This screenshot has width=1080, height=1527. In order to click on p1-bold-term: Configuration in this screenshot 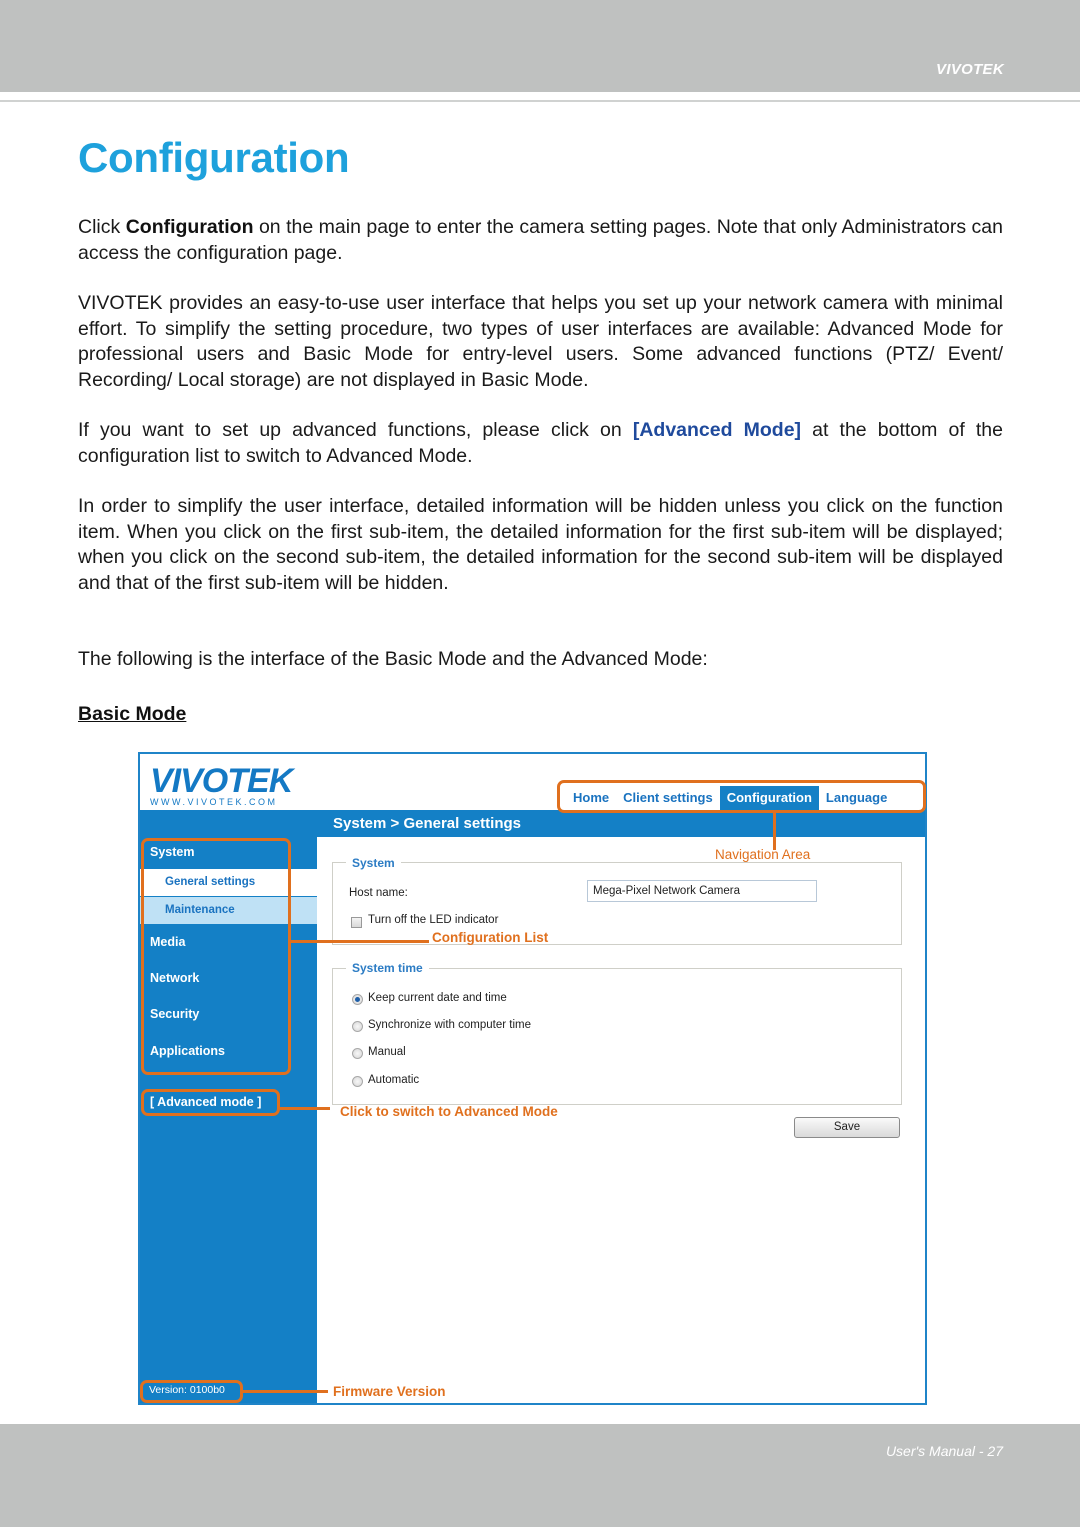, I will do `click(189, 227)`.